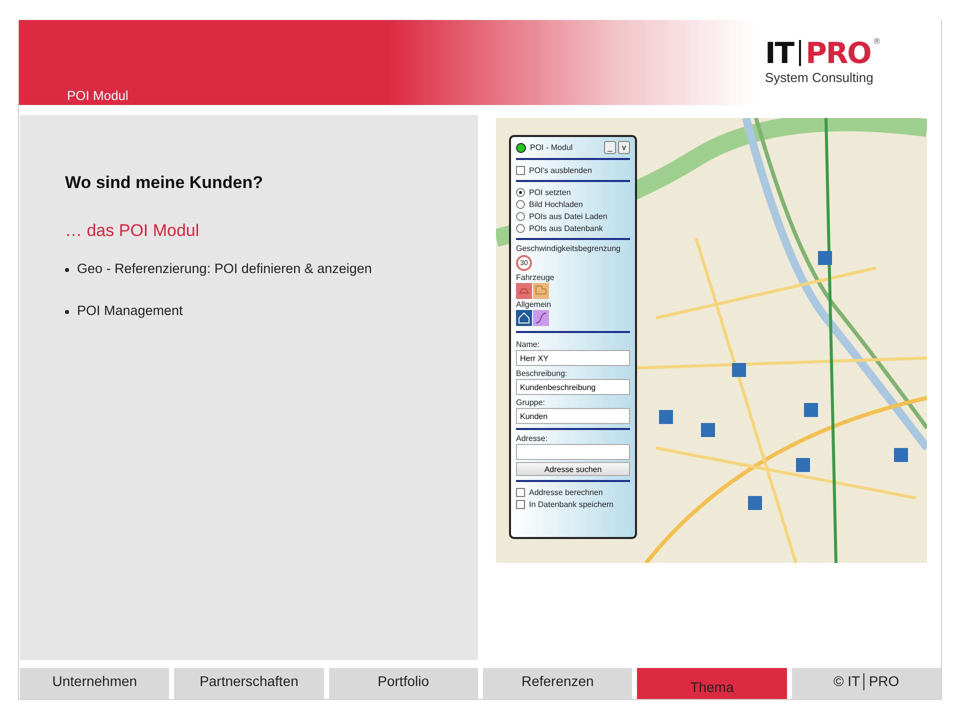  What do you see at coordinates (568, 216) in the screenshot?
I see `radio-label: POIs aus Datei Laden` at bounding box center [568, 216].